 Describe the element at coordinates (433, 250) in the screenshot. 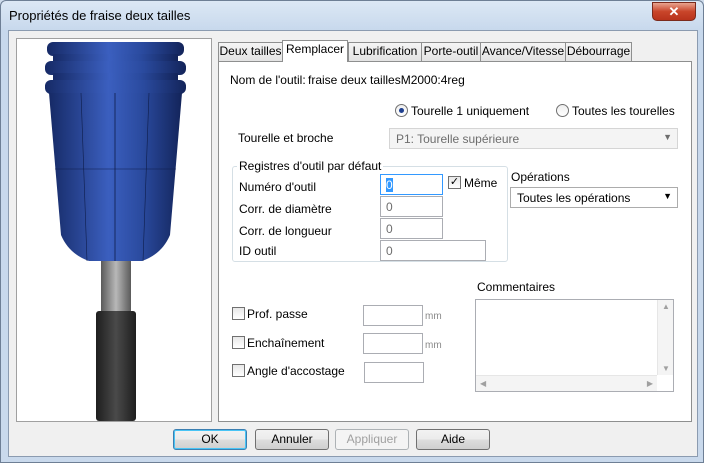

I see `tool-id-input: 0` at that location.